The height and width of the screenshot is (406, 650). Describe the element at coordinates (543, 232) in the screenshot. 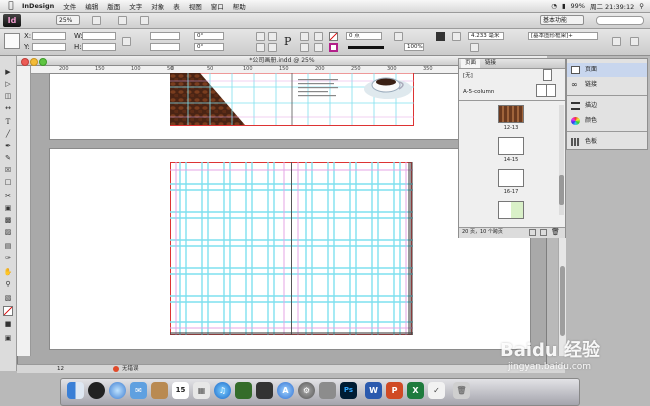

I see `new-page-icon` at that location.